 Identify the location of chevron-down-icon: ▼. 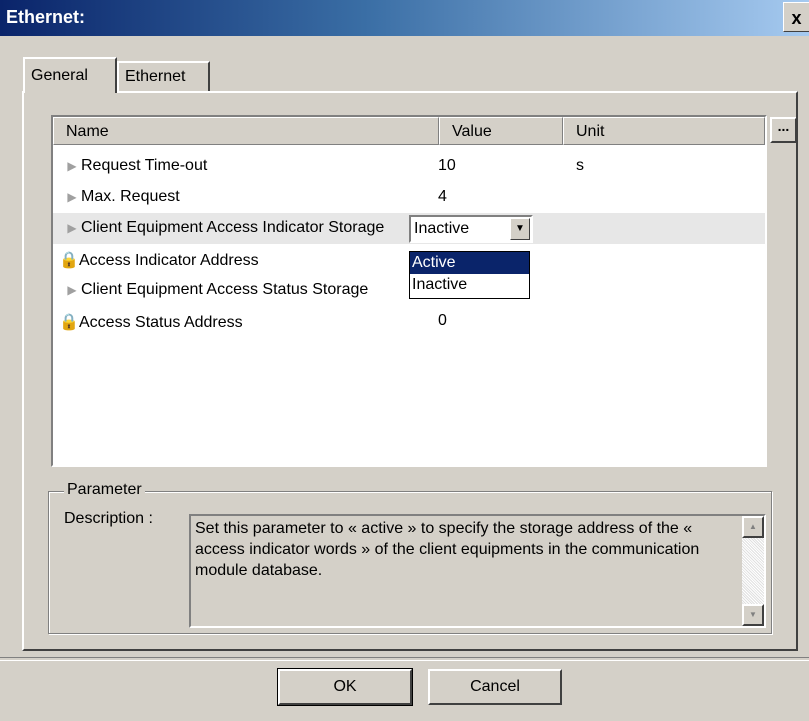
(520, 229).